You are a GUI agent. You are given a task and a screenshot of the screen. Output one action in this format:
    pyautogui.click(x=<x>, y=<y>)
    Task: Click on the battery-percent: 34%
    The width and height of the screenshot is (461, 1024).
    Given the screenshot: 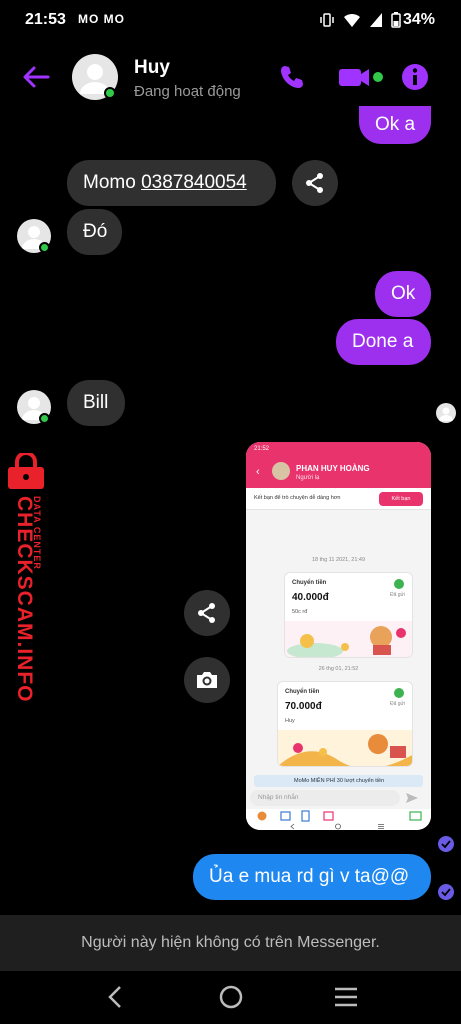 What is the action you would take?
    pyautogui.click(x=418, y=19)
    